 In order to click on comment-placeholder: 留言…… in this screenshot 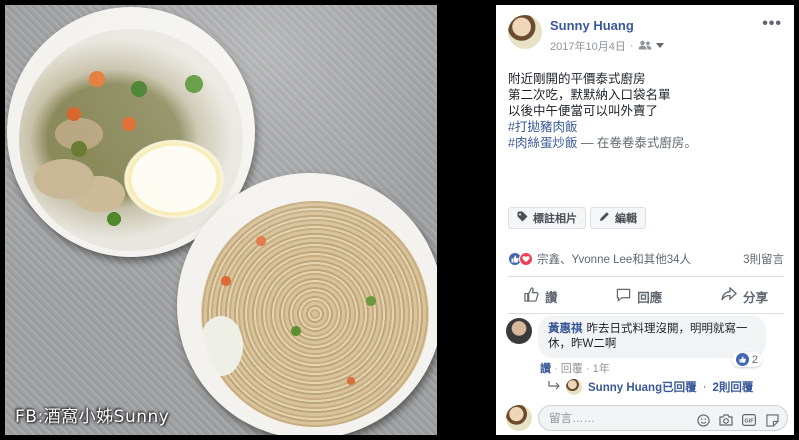, I will do `click(572, 419)`.